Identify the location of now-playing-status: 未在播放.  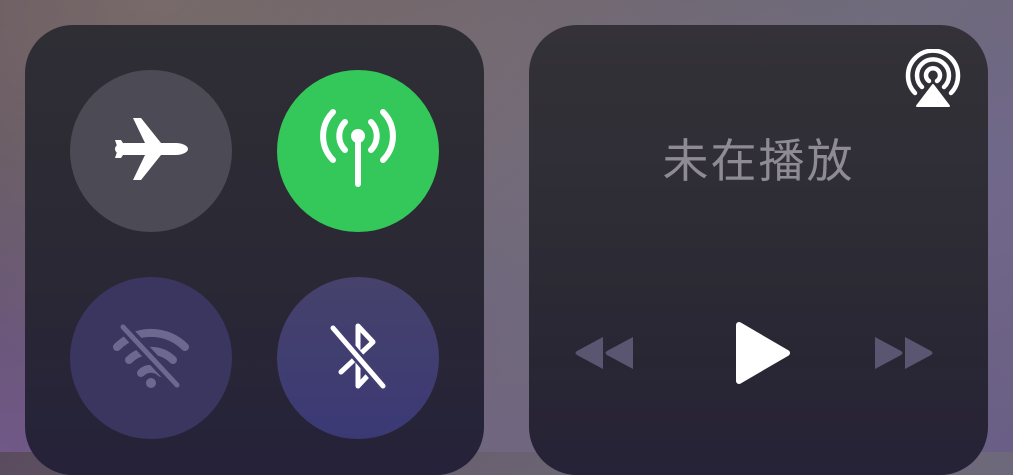
(758, 161).